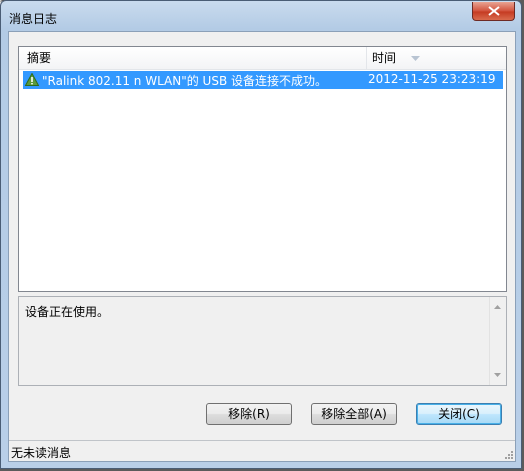 Image resolution: width=524 pixels, height=471 pixels. What do you see at coordinates (261, 16) in the screenshot?
I see `title-bar: 消息日志` at bounding box center [261, 16].